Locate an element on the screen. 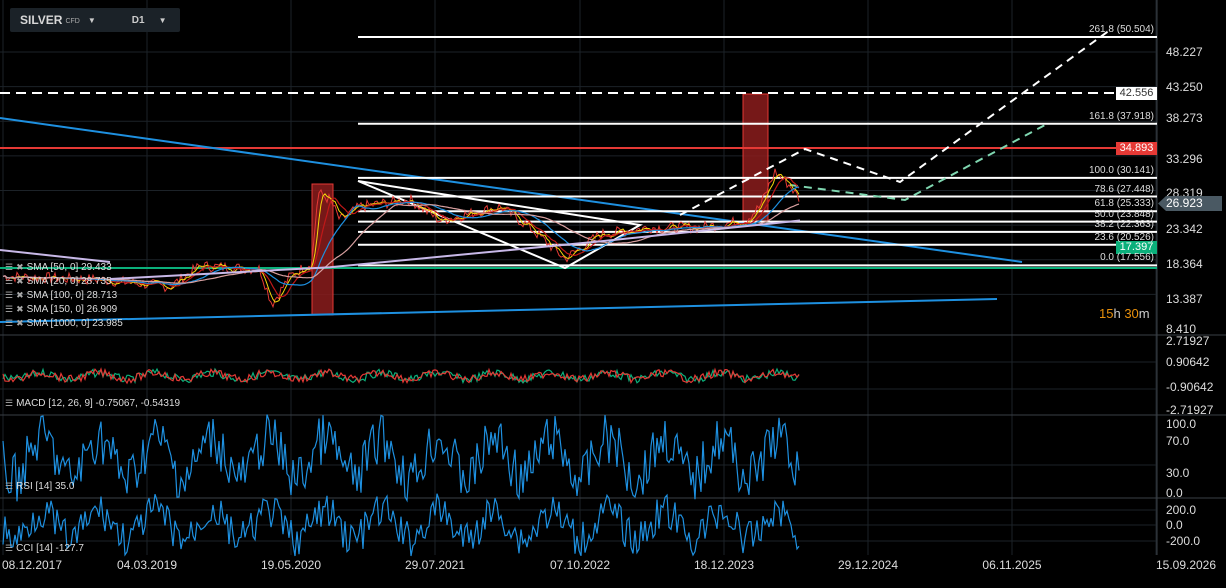  candle-timer: 15h 30m is located at coordinates (1124, 313).